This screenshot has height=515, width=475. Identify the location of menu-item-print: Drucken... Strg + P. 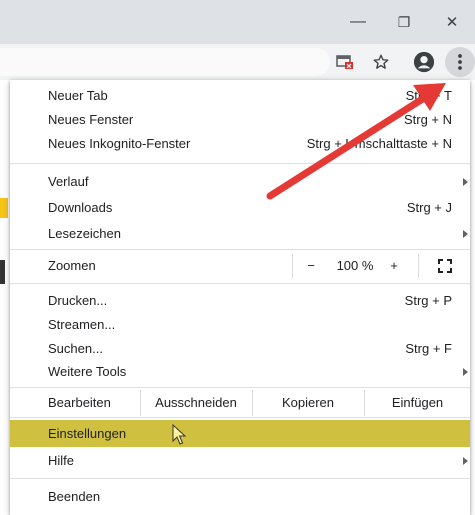
(240, 301).